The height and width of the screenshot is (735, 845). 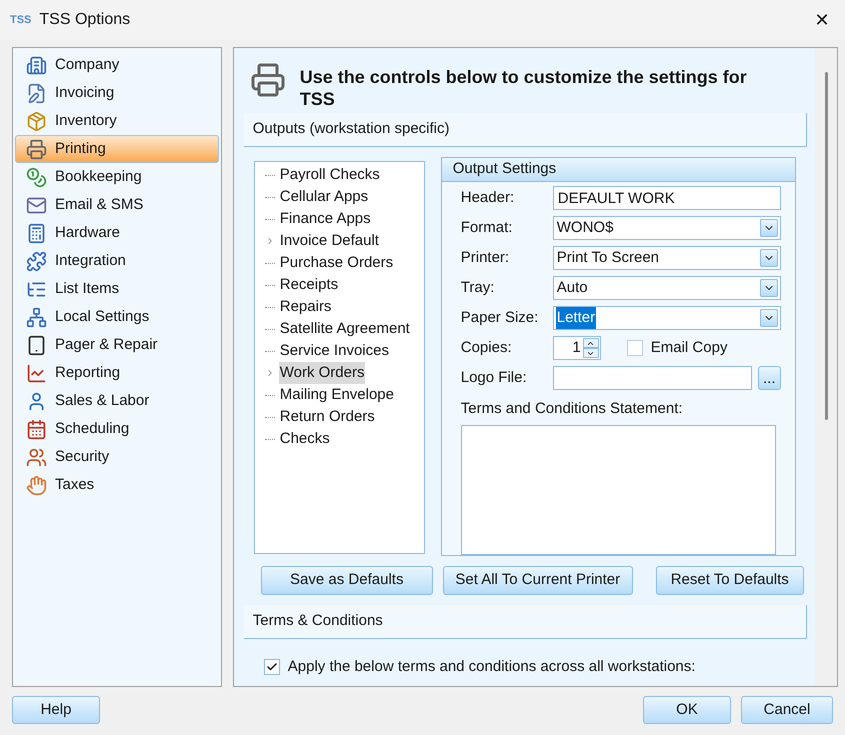 What do you see at coordinates (666, 288) in the screenshot?
I see `dropdown-field: Auto` at bounding box center [666, 288].